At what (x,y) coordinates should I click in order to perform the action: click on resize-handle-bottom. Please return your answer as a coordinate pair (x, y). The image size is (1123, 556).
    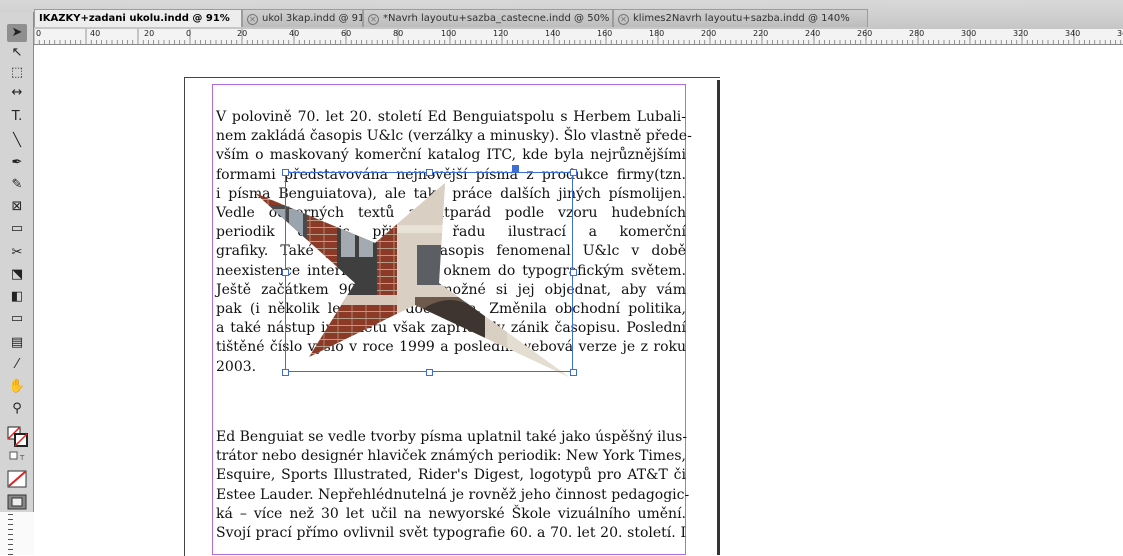
    Looking at the image, I should click on (429, 372).